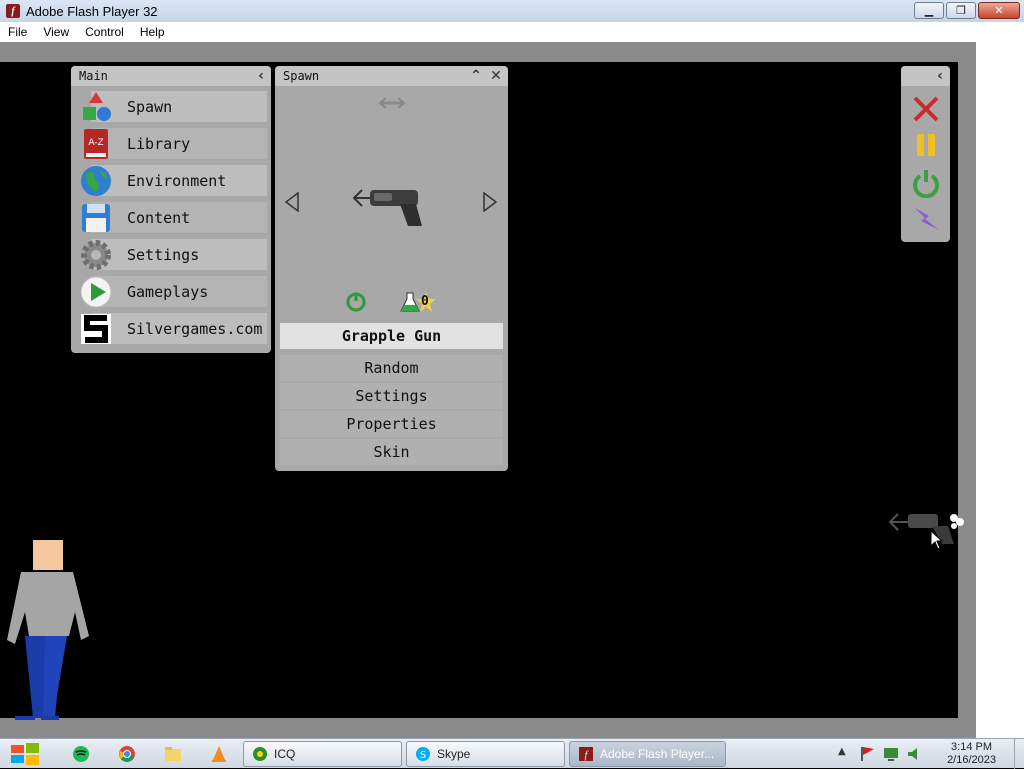  Describe the element at coordinates (96, 254) in the screenshot. I see `gear-icon` at that location.